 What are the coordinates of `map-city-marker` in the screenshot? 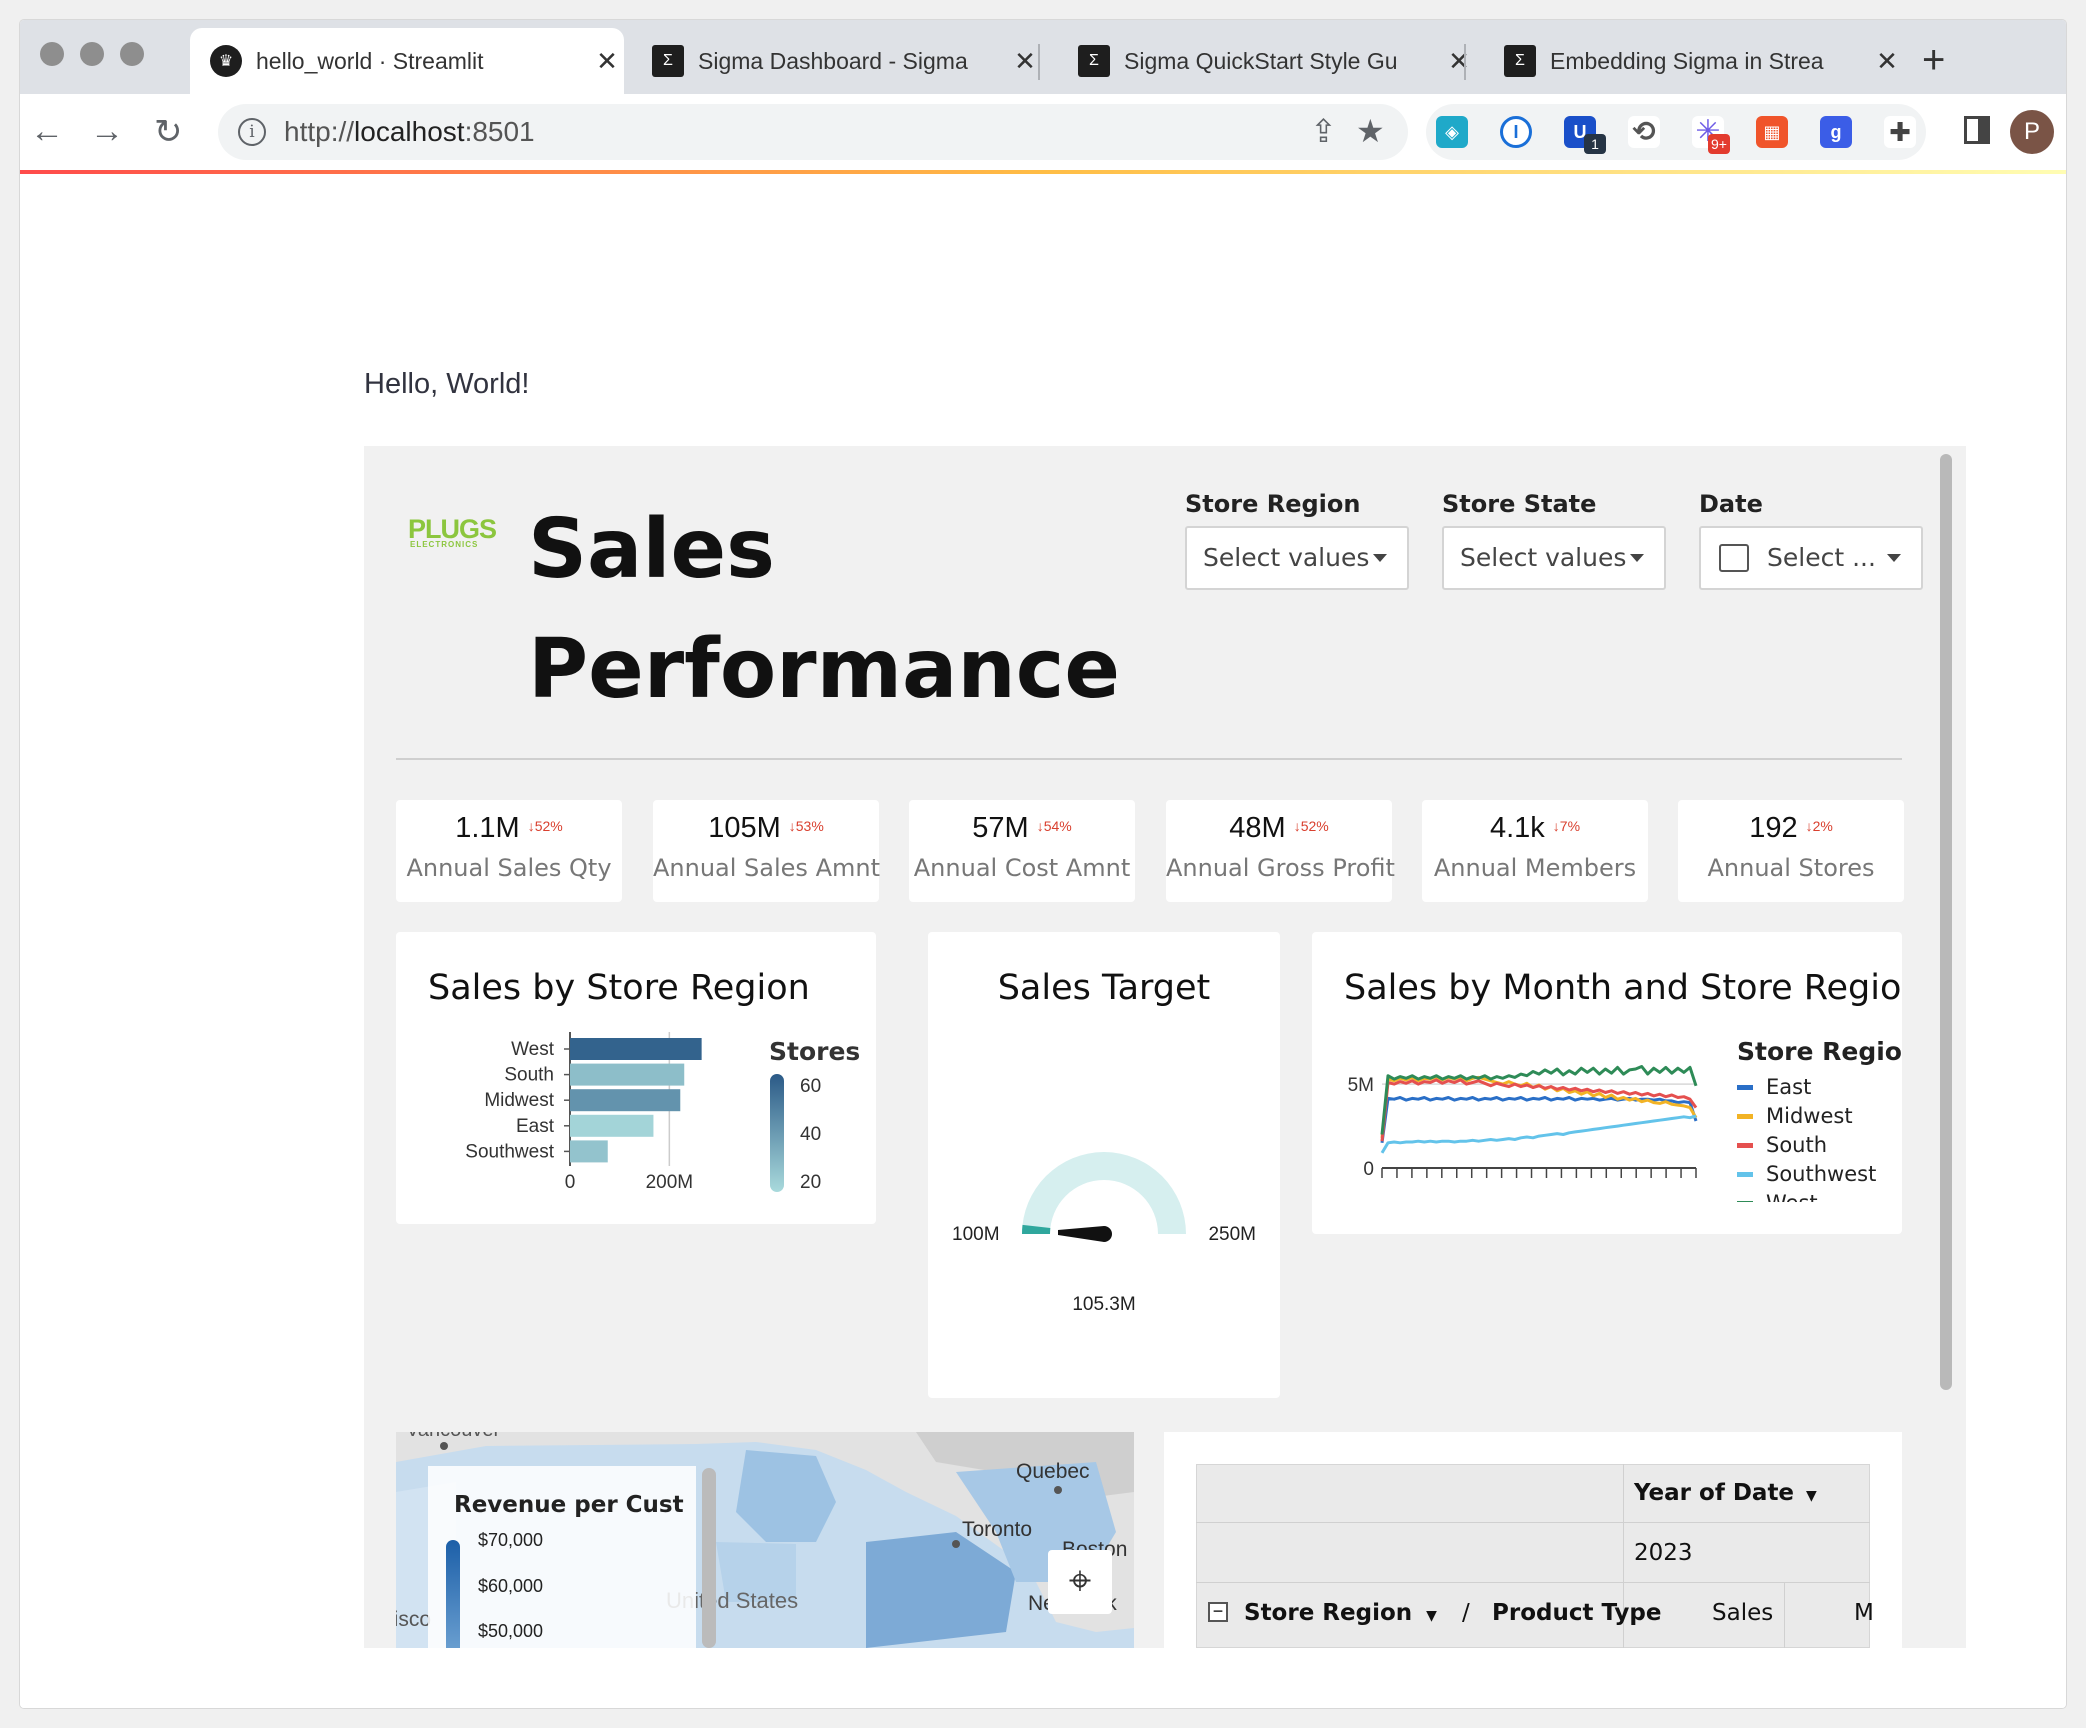 It's located at (444, 1446).